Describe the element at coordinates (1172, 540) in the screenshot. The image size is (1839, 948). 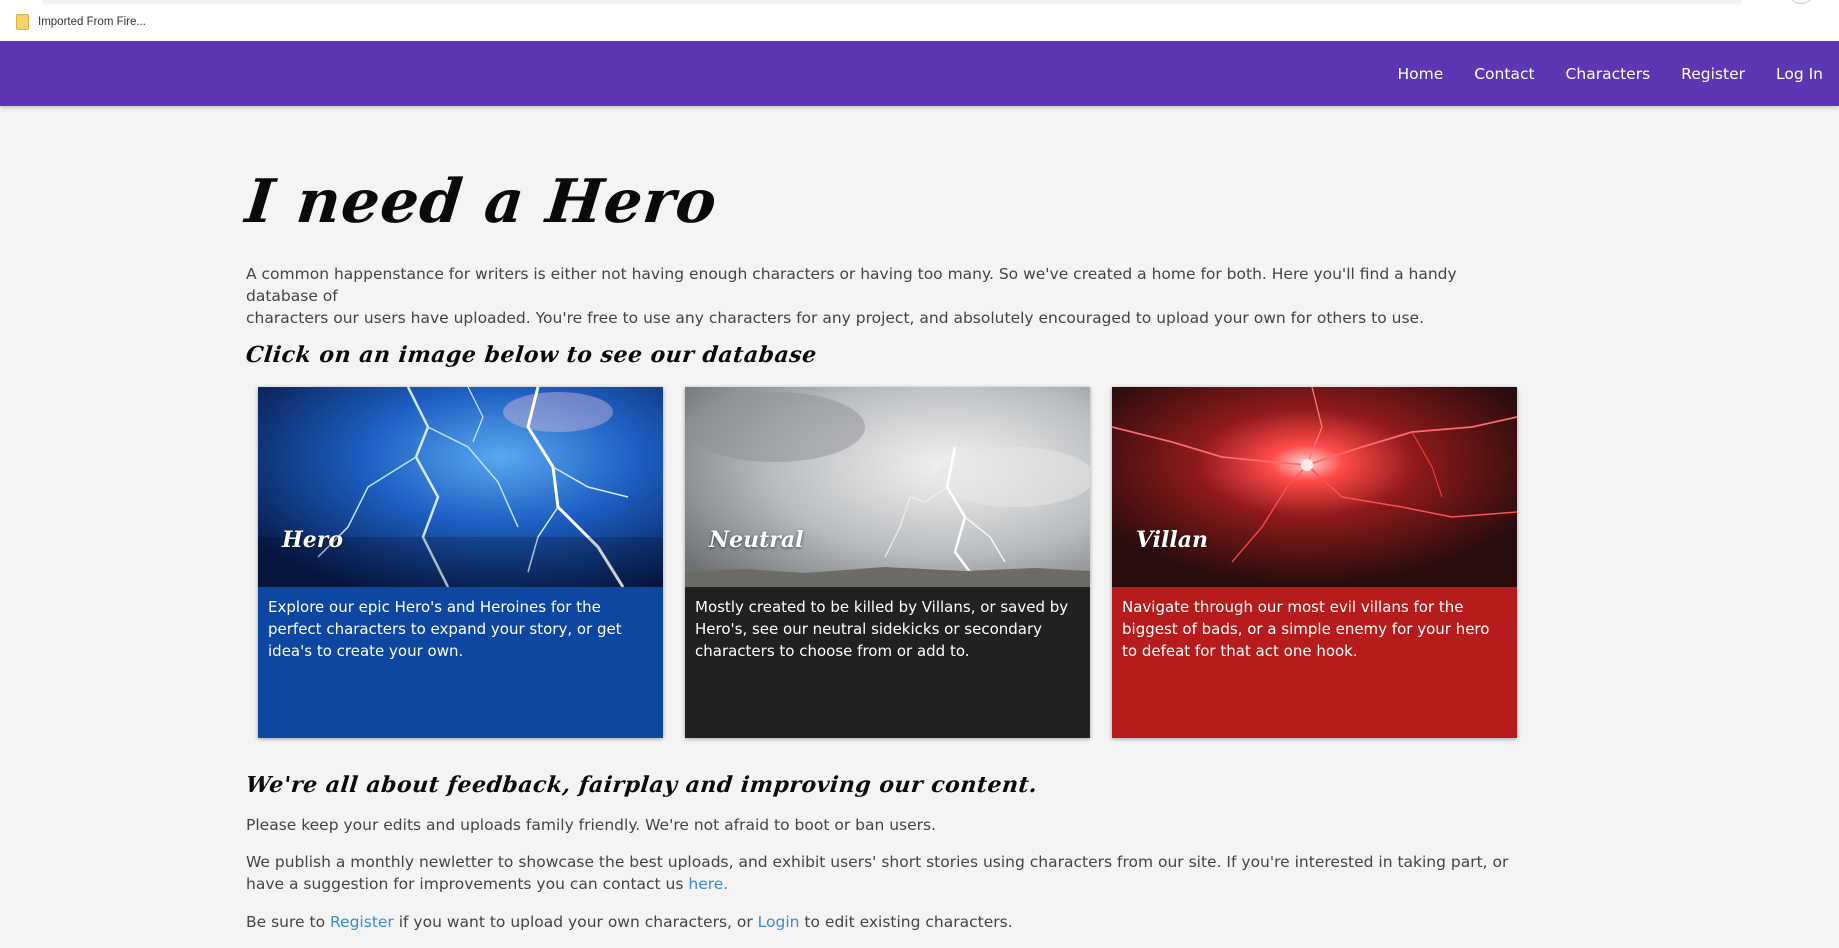
I see `villan-card-label: Villan` at that location.